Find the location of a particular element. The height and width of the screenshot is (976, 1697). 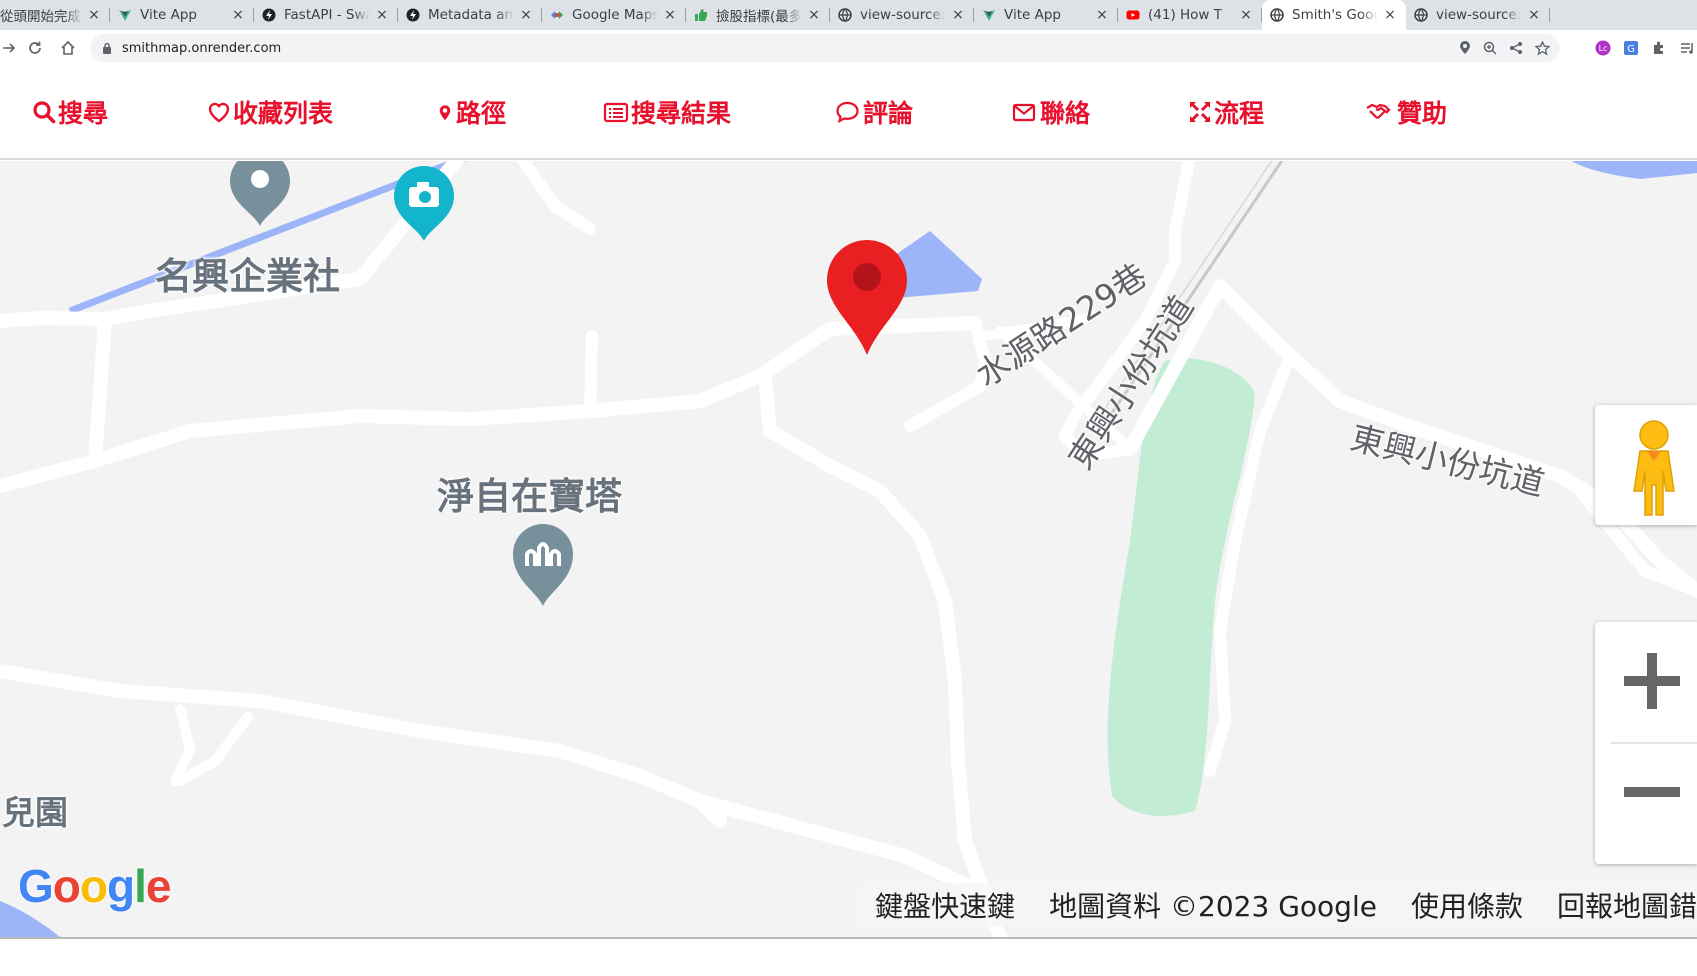

home-icon is located at coordinates (68, 47).